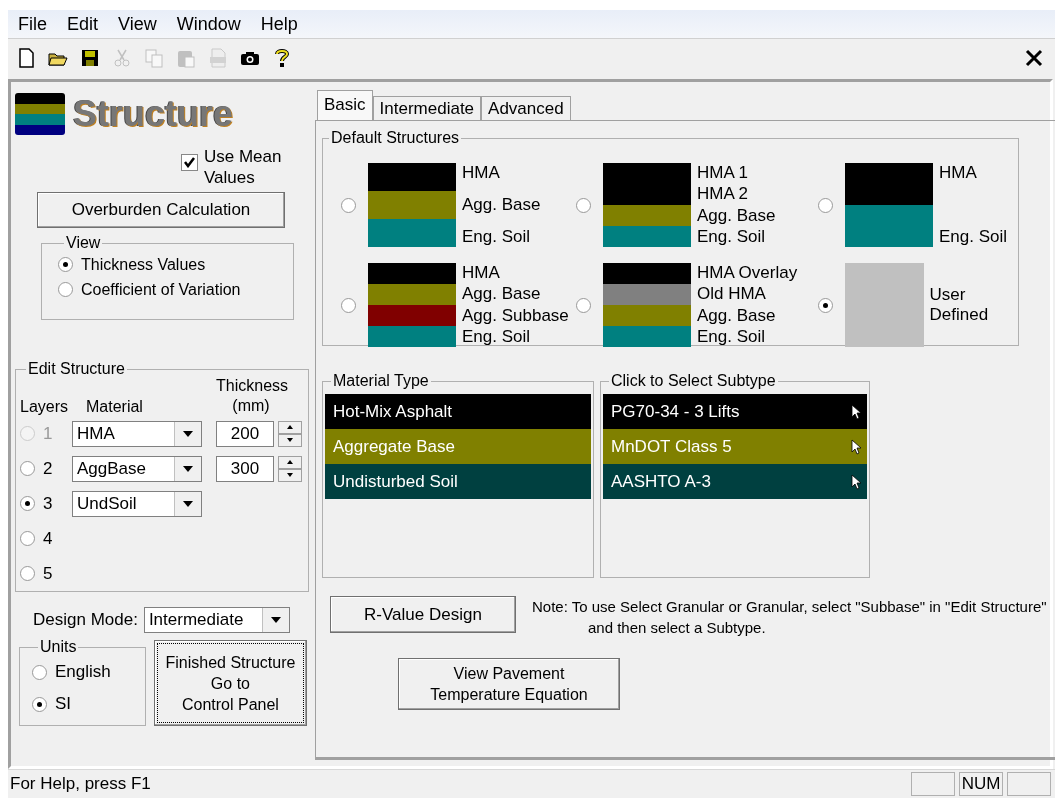 This screenshot has width=1055, height=798. What do you see at coordinates (245, 468) in the screenshot?
I see `thickness-field: 300` at bounding box center [245, 468].